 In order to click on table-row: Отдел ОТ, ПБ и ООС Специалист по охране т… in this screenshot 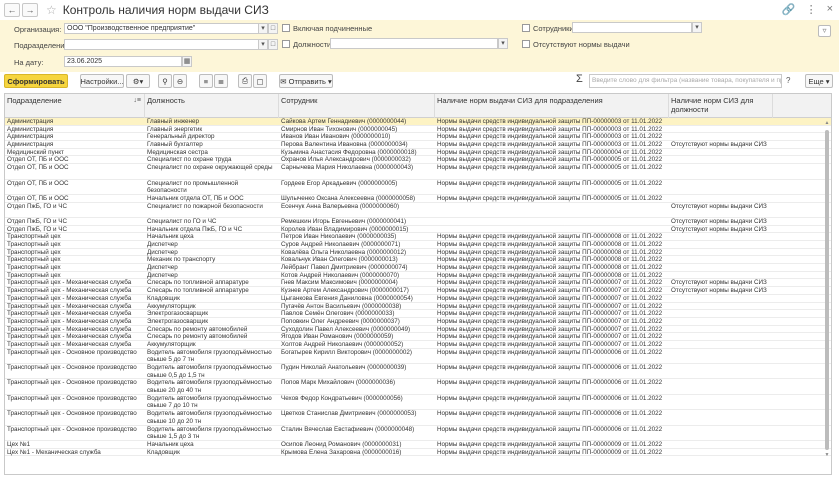, I will do `click(418, 160)`.